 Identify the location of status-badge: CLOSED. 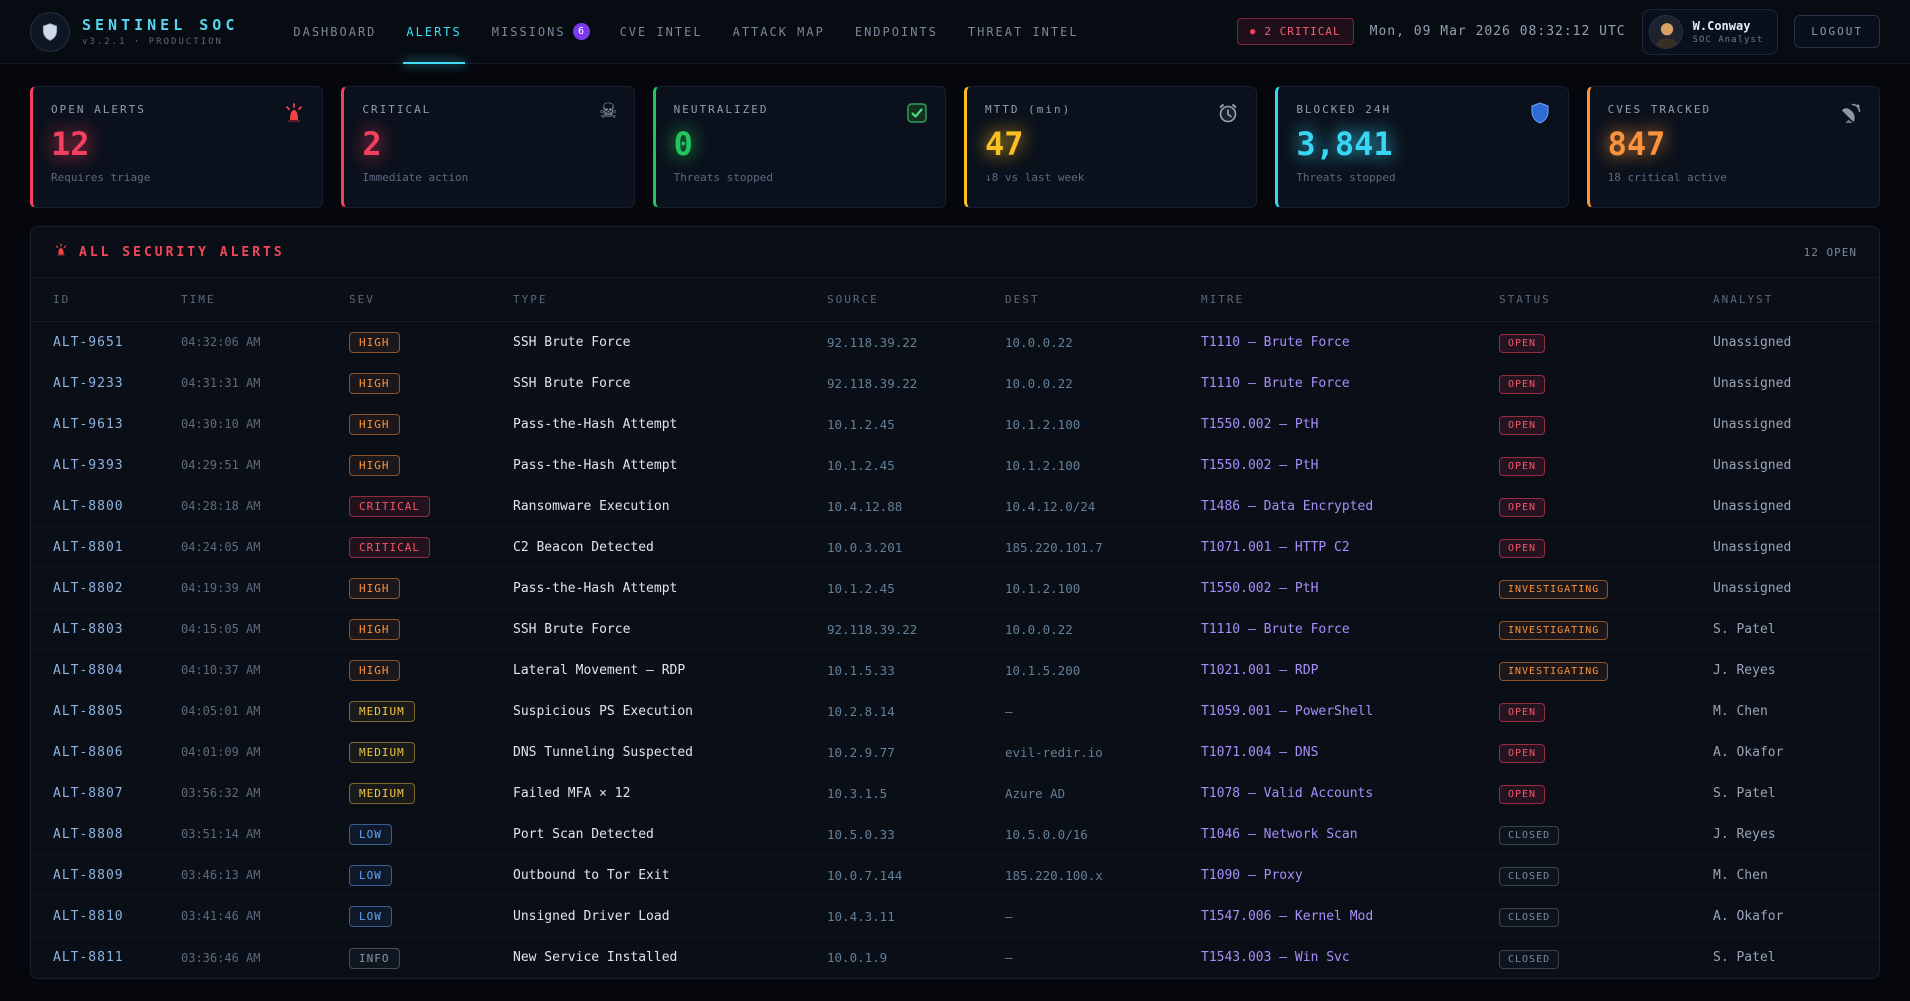
(1529, 917).